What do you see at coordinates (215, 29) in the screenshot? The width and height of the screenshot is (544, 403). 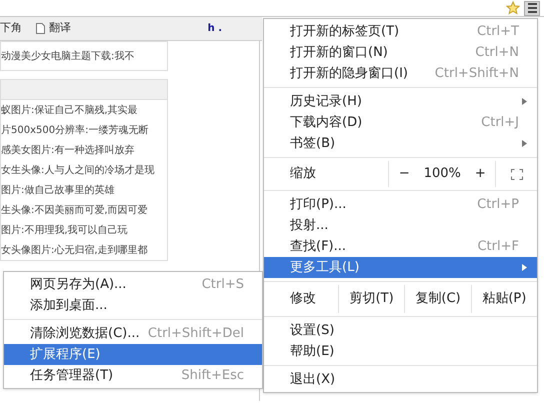 I see `stray-text: h .` at bounding box center [215, 29].